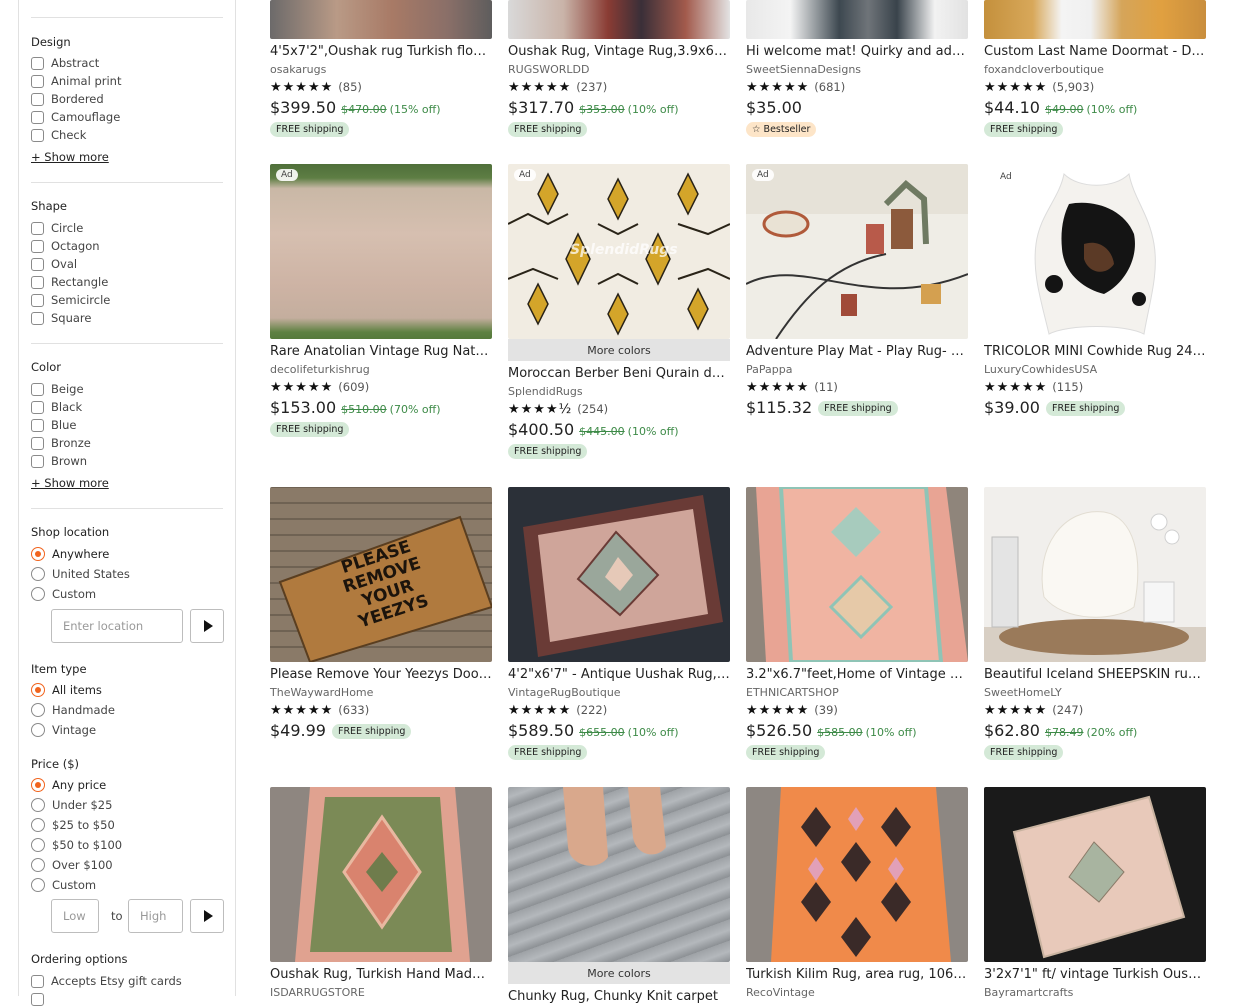  Describe the element at coordinates (75, 117) in the screenshot. I see `design-option-camouflage: Camouflage` at that location.